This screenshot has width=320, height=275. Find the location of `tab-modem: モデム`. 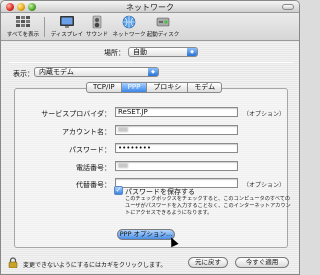

tab-modem: モデム is located at coordinates (205, 87).